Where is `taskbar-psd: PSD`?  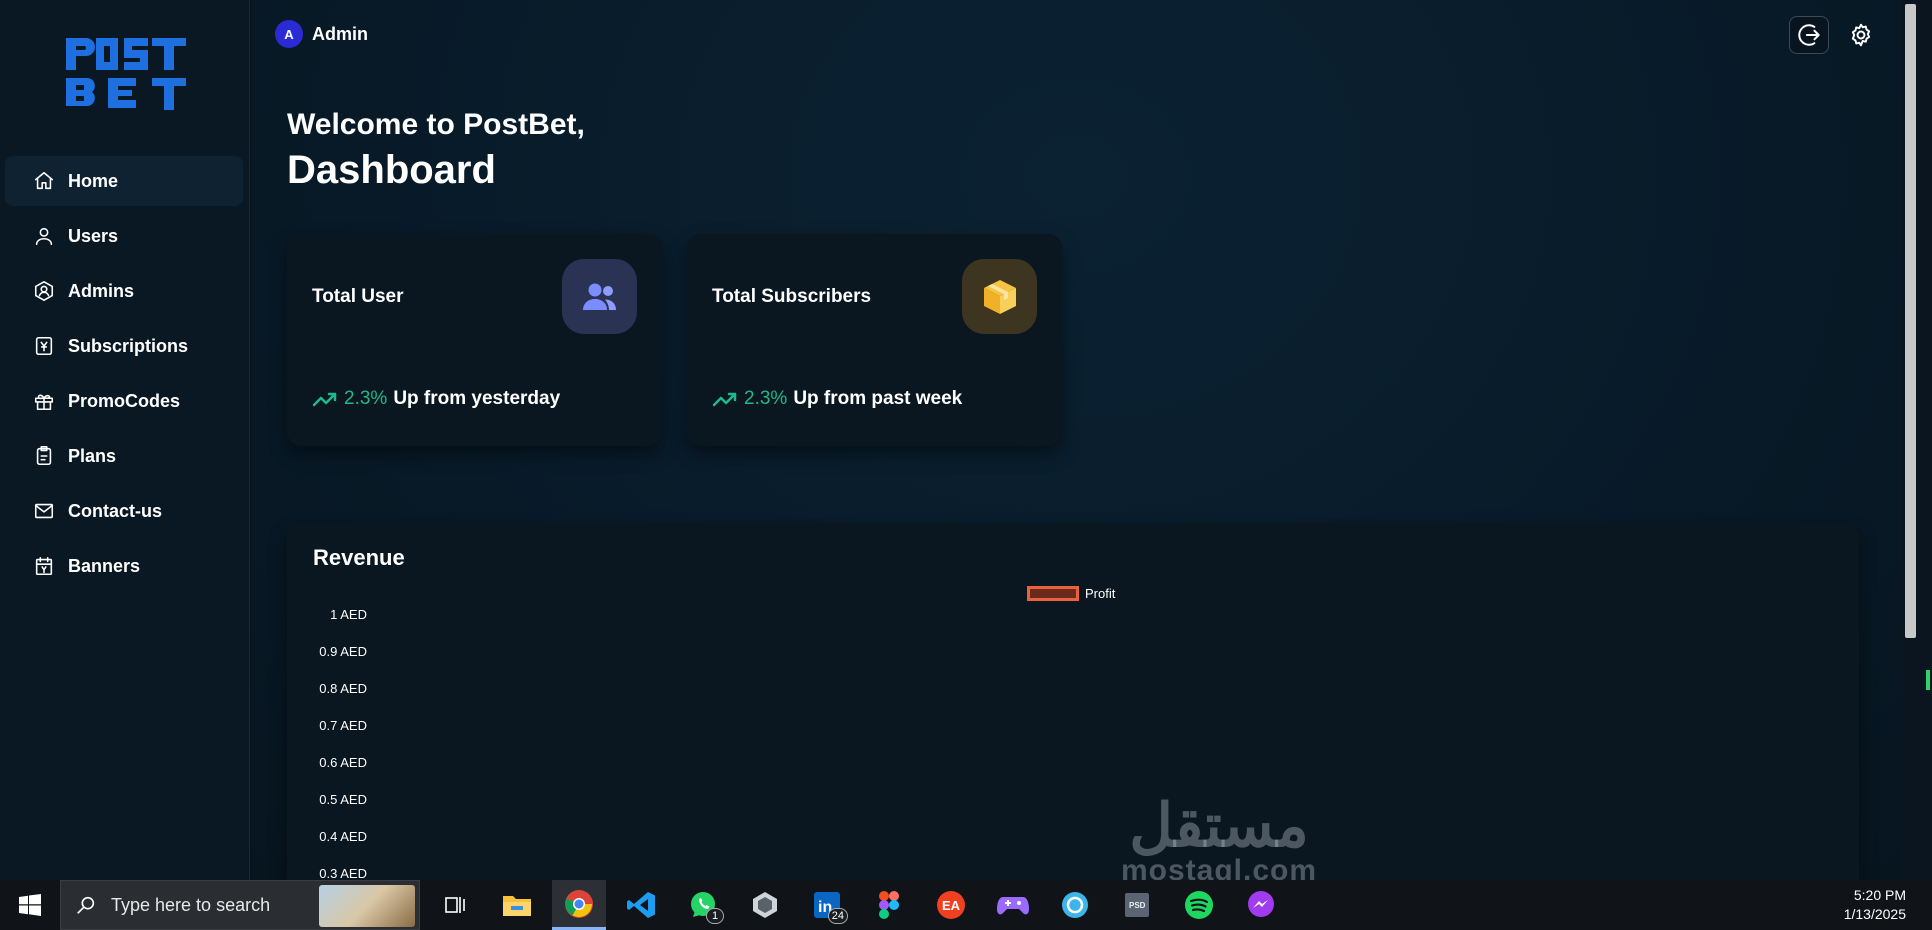 taskbar-psd: PSD is located at coordinates (1137, 905).